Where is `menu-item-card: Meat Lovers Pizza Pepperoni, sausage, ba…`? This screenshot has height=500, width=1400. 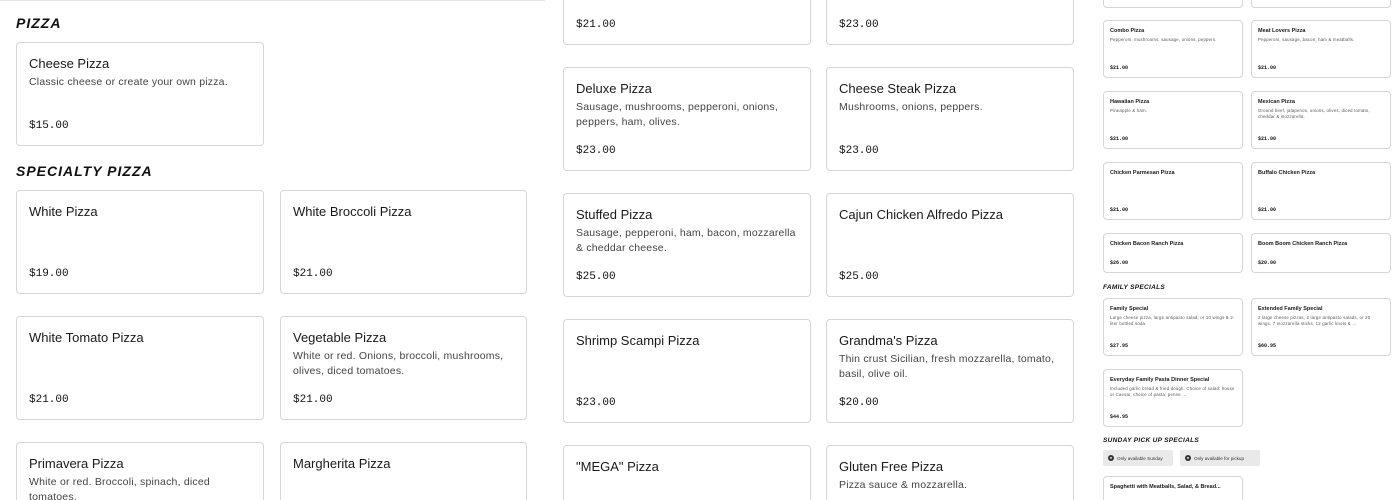 menu-item-card: Meat Lovers Pizza Pepperoni, sausage, ba… is located at coordinates (1321, 49).